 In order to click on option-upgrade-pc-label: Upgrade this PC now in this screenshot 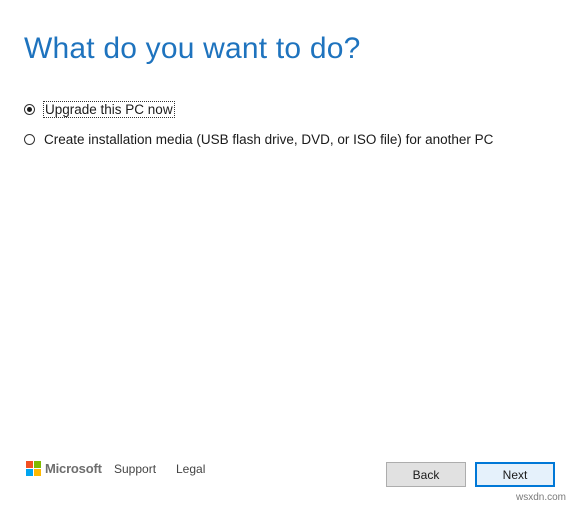, I will do `click(109, 109)`.